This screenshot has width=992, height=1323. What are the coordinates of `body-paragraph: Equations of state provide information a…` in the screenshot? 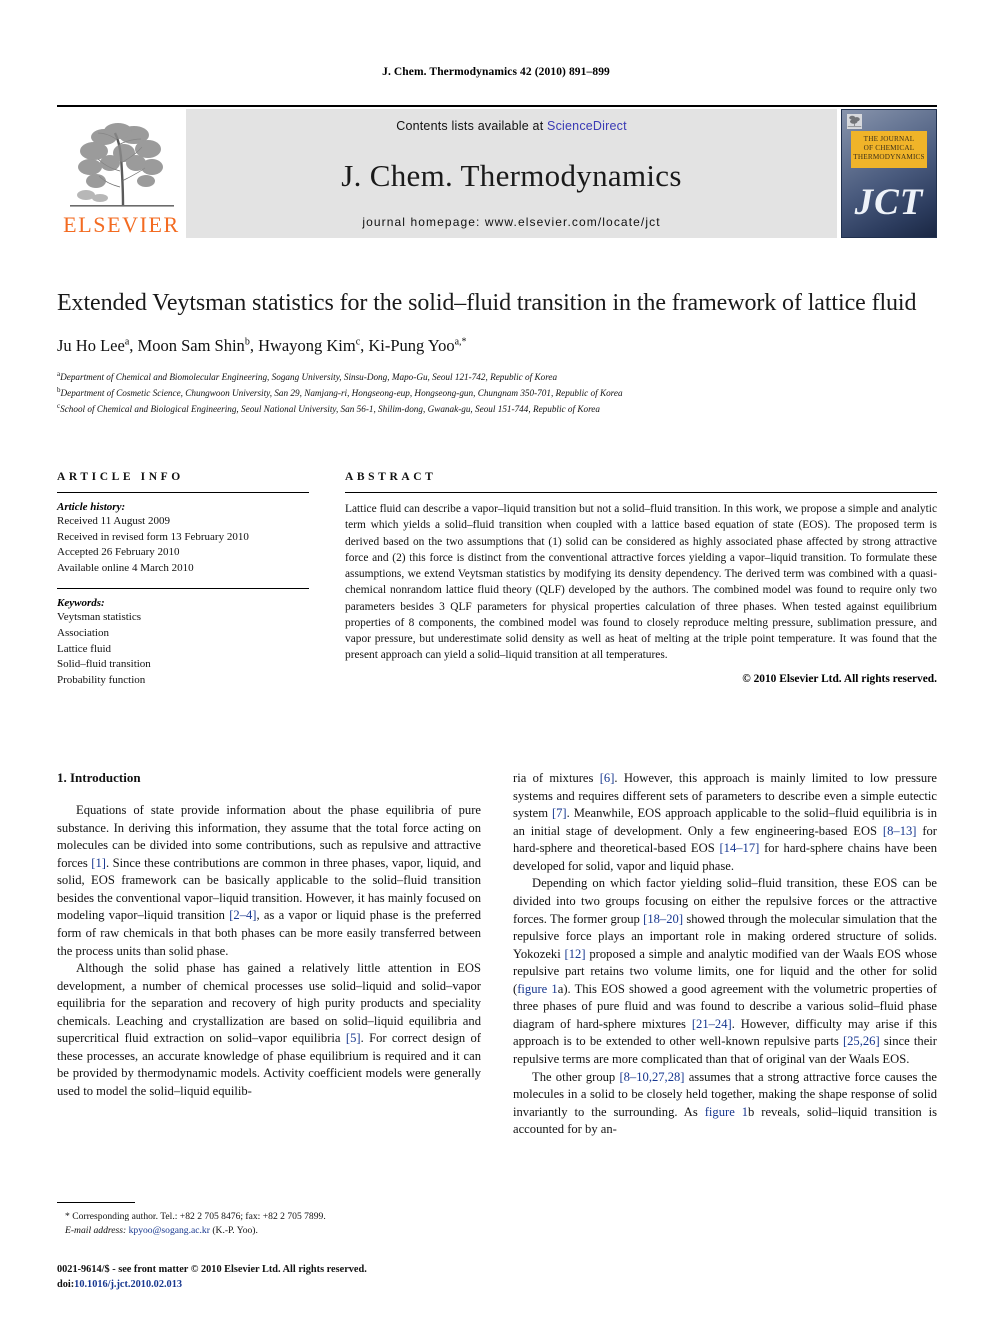 It's located at (269, 880).